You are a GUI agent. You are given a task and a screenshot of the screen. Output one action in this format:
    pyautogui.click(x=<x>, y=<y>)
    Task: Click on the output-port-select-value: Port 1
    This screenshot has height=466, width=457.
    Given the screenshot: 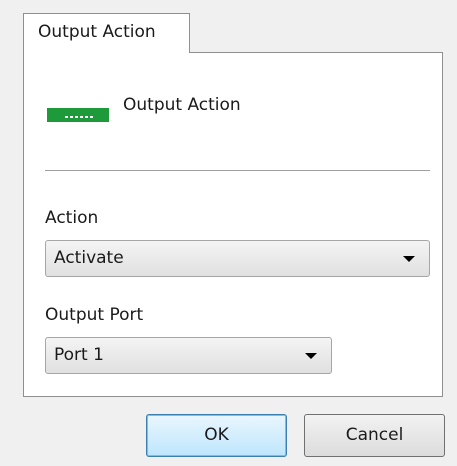 What is the action you would take?
    pyautogui.click(x=79, y=355)
    